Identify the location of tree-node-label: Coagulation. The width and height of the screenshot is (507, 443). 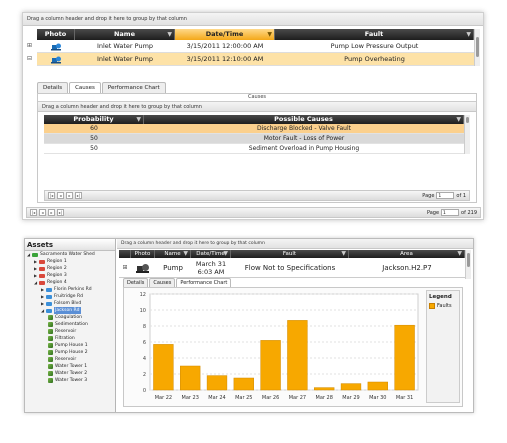
(68, 317).